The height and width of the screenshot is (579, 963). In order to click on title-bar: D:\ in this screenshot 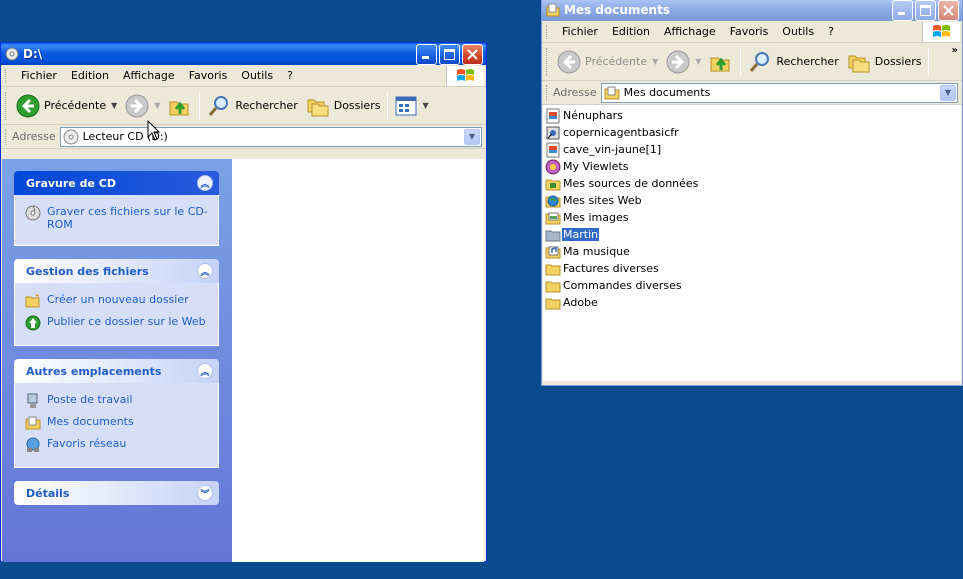, I will do `click(243, 54)`.